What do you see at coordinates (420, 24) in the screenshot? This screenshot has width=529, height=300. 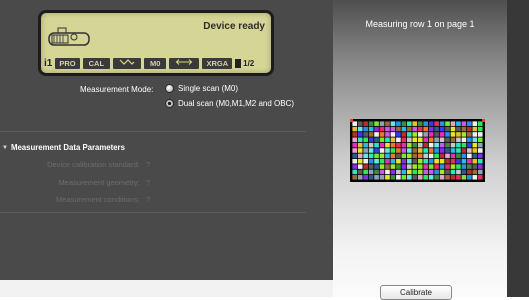 I see `measuring-status-title: Measuring row 1 on page 1` at bounding box center [420, 24].